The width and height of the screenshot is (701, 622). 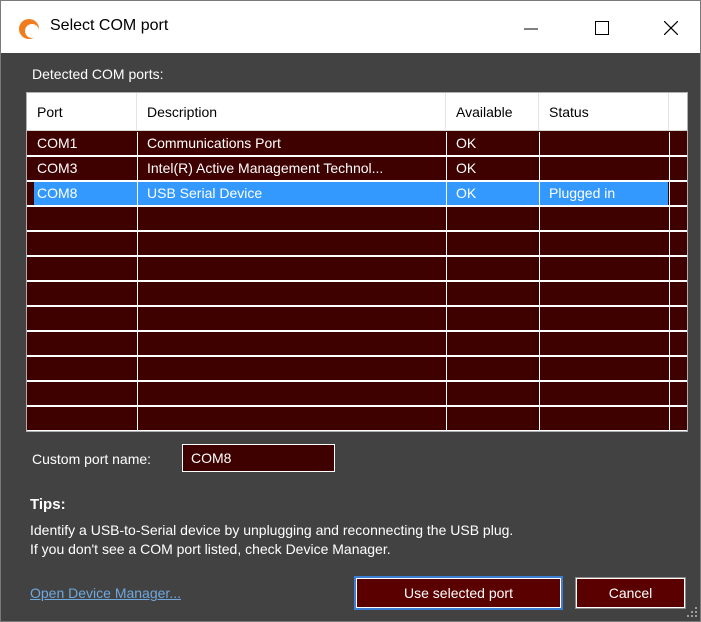 I want to click on description-cell: Communications Port, so click(x=214, y=143).